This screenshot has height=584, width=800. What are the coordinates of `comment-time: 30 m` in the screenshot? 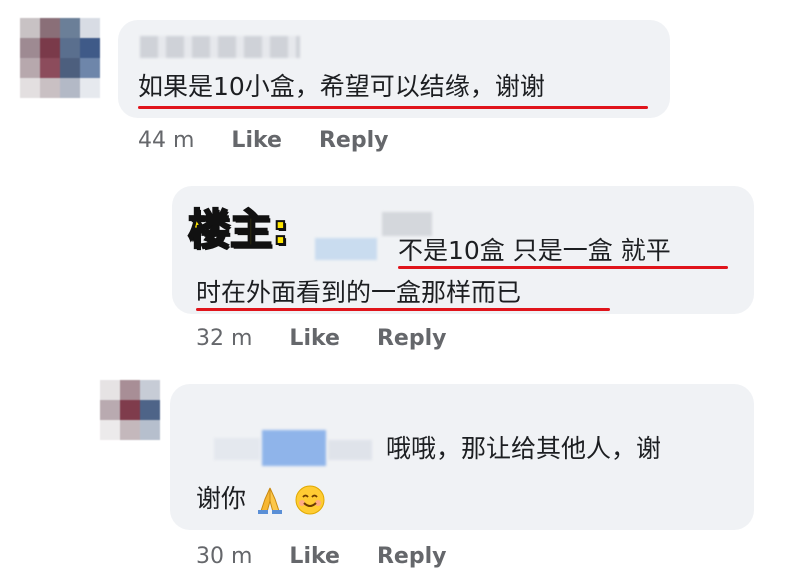 It's located at (224, 556).